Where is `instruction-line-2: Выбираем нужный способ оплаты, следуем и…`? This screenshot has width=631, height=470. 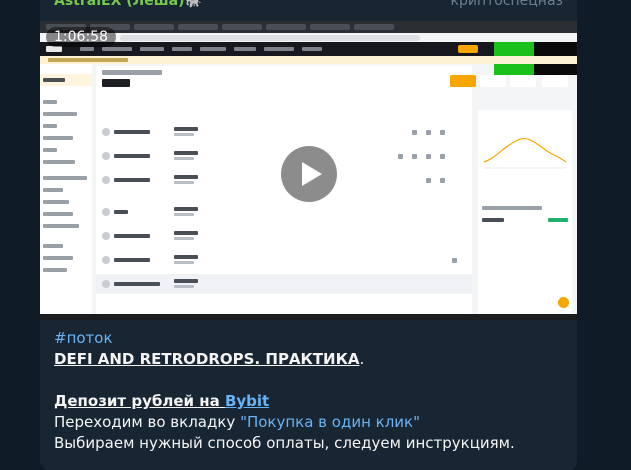
instruction-line-2: Выбираем нужный способ оплаты, следуем и… is located at coordinates (284, 443).